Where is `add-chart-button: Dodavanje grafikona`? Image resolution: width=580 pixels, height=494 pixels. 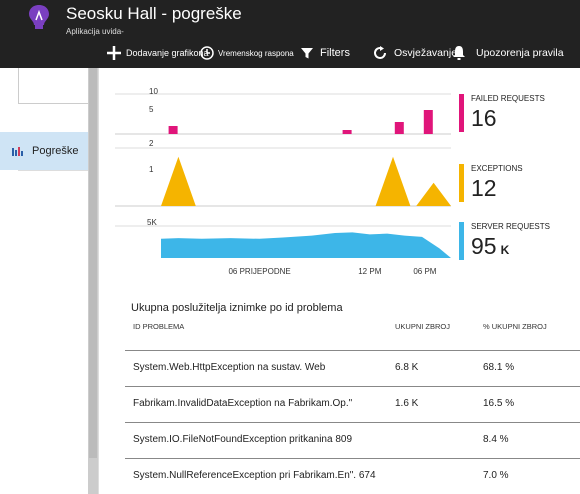
add-chart-button: Dodavanje grafikona is located at coordinates (157, 53).